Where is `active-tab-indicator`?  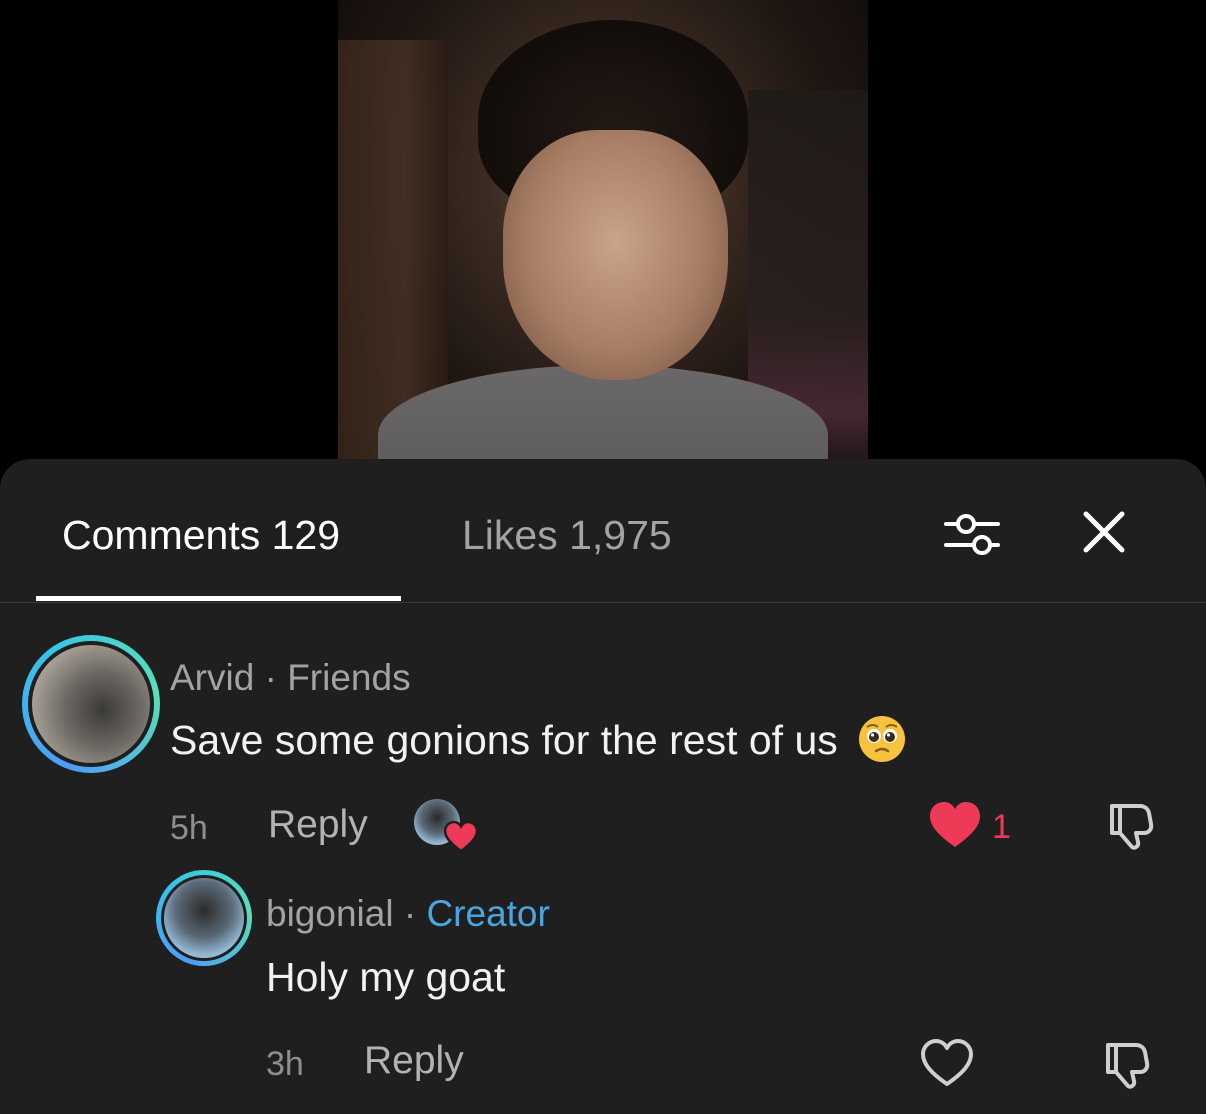
active-tab-indicator is located at coordinates (218, 598).